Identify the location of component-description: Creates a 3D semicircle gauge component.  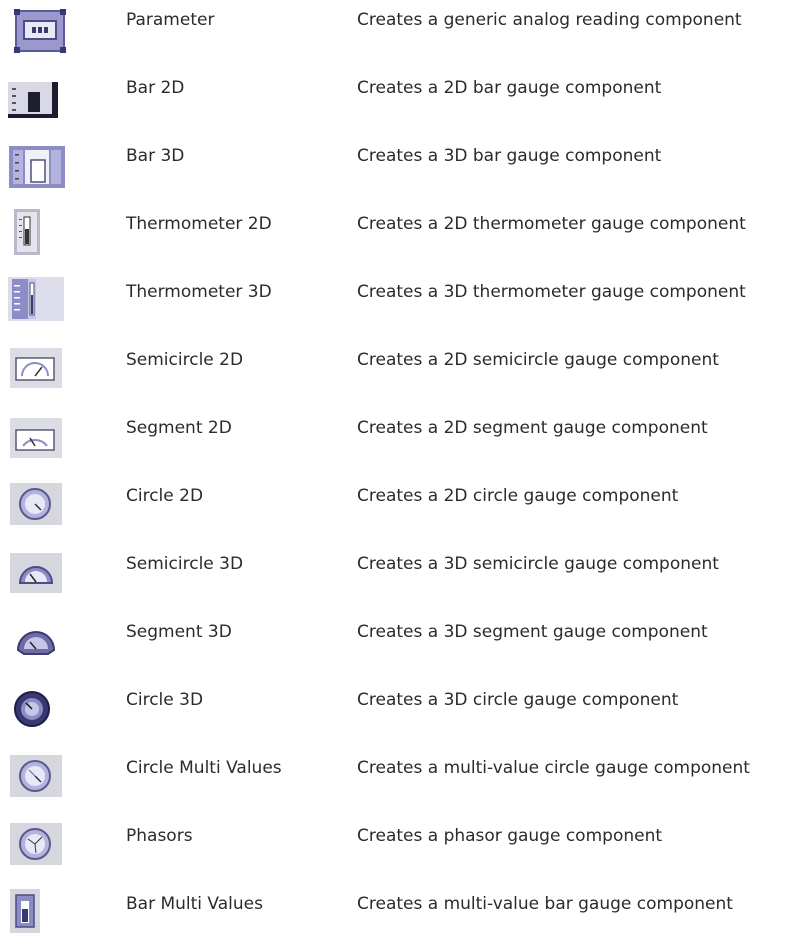
(538, 564).